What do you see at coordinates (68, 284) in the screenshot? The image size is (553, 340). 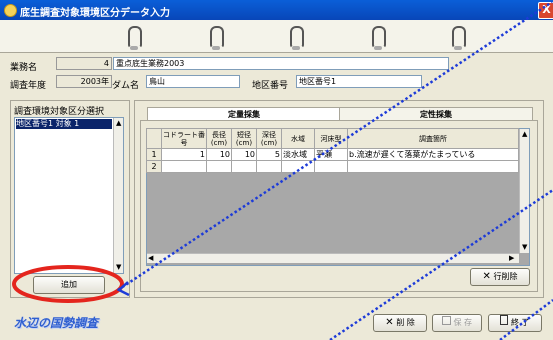 I see `highlight-ellipse` at bounding box center [68, 284].